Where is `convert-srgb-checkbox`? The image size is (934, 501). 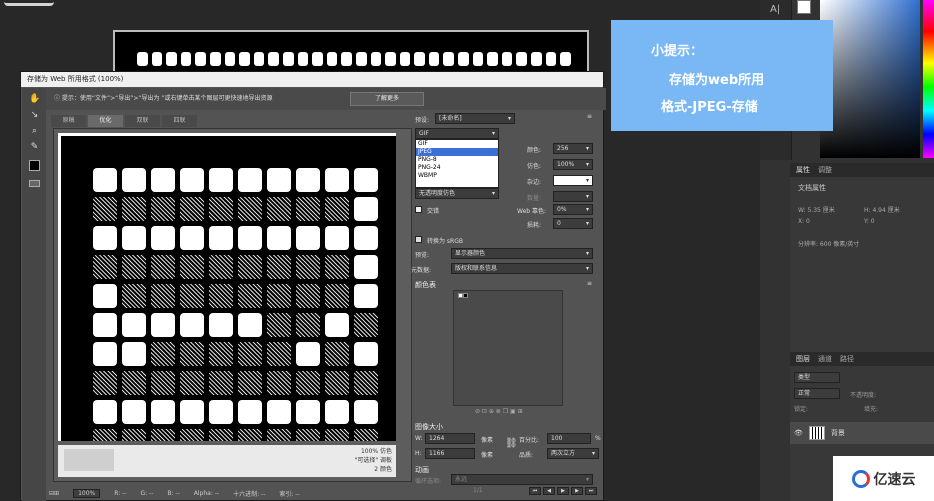
convert-srgb-checkbox is located at coordinates (418, 239).